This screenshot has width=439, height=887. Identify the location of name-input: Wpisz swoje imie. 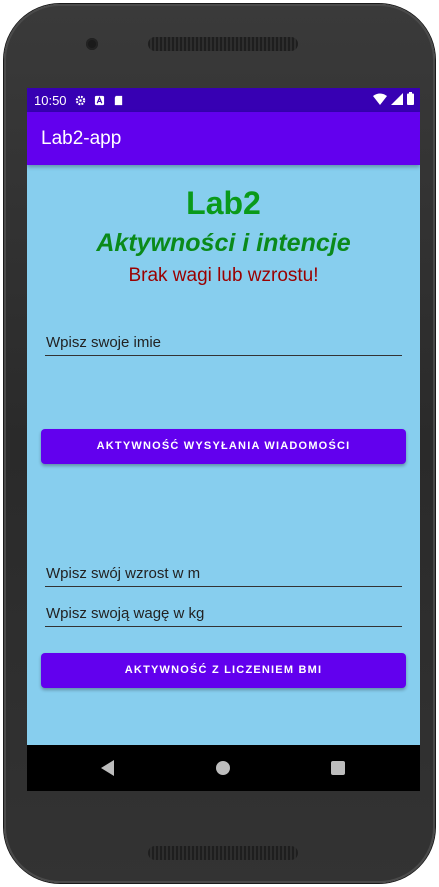
(223, 344).